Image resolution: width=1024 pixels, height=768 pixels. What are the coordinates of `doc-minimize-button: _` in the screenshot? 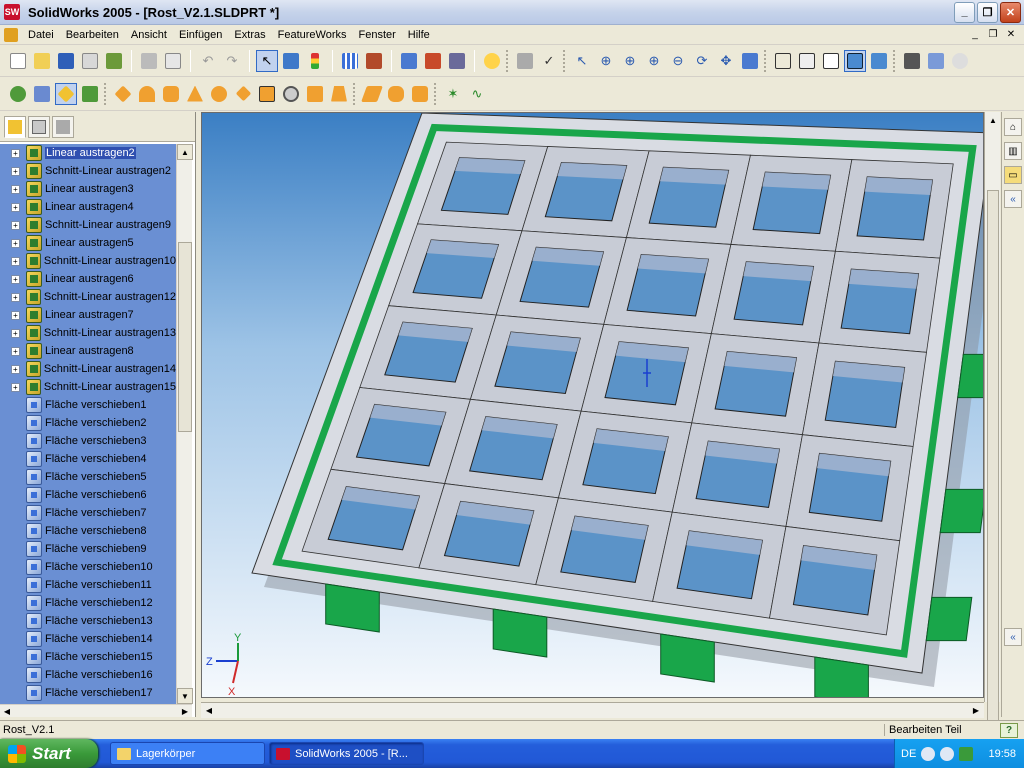 It's located at (975, 35).